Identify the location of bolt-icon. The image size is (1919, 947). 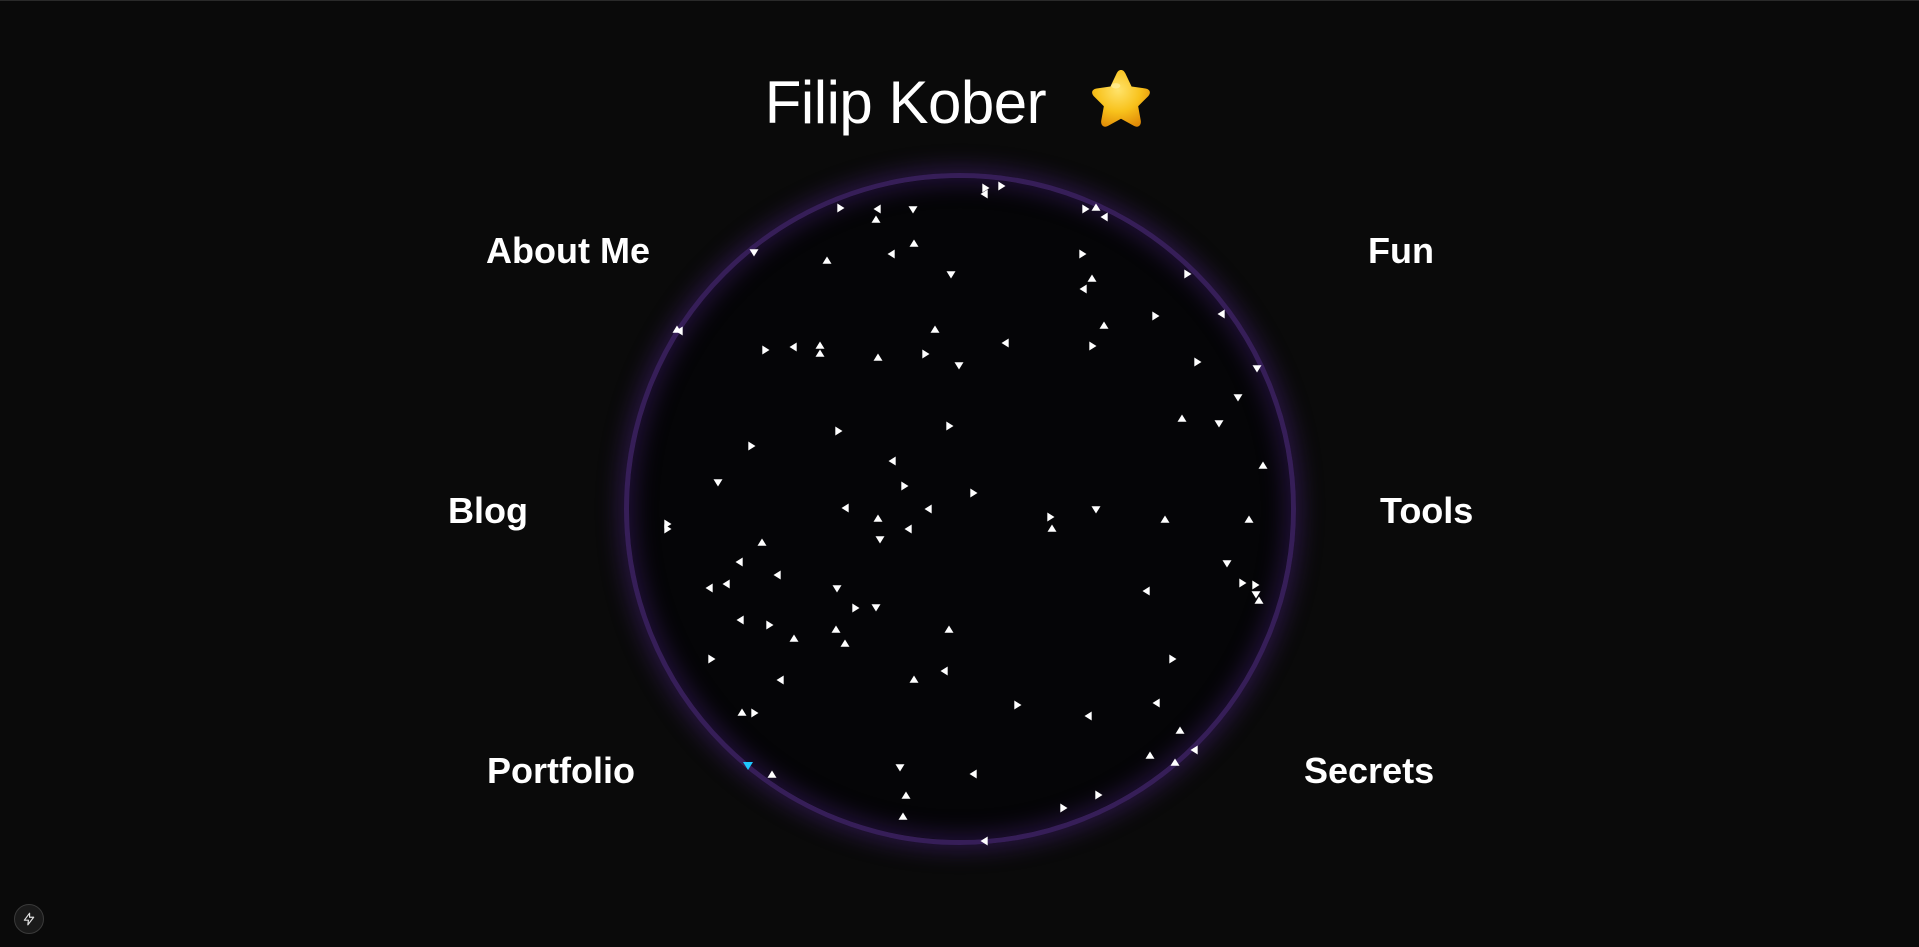
(29, 919).